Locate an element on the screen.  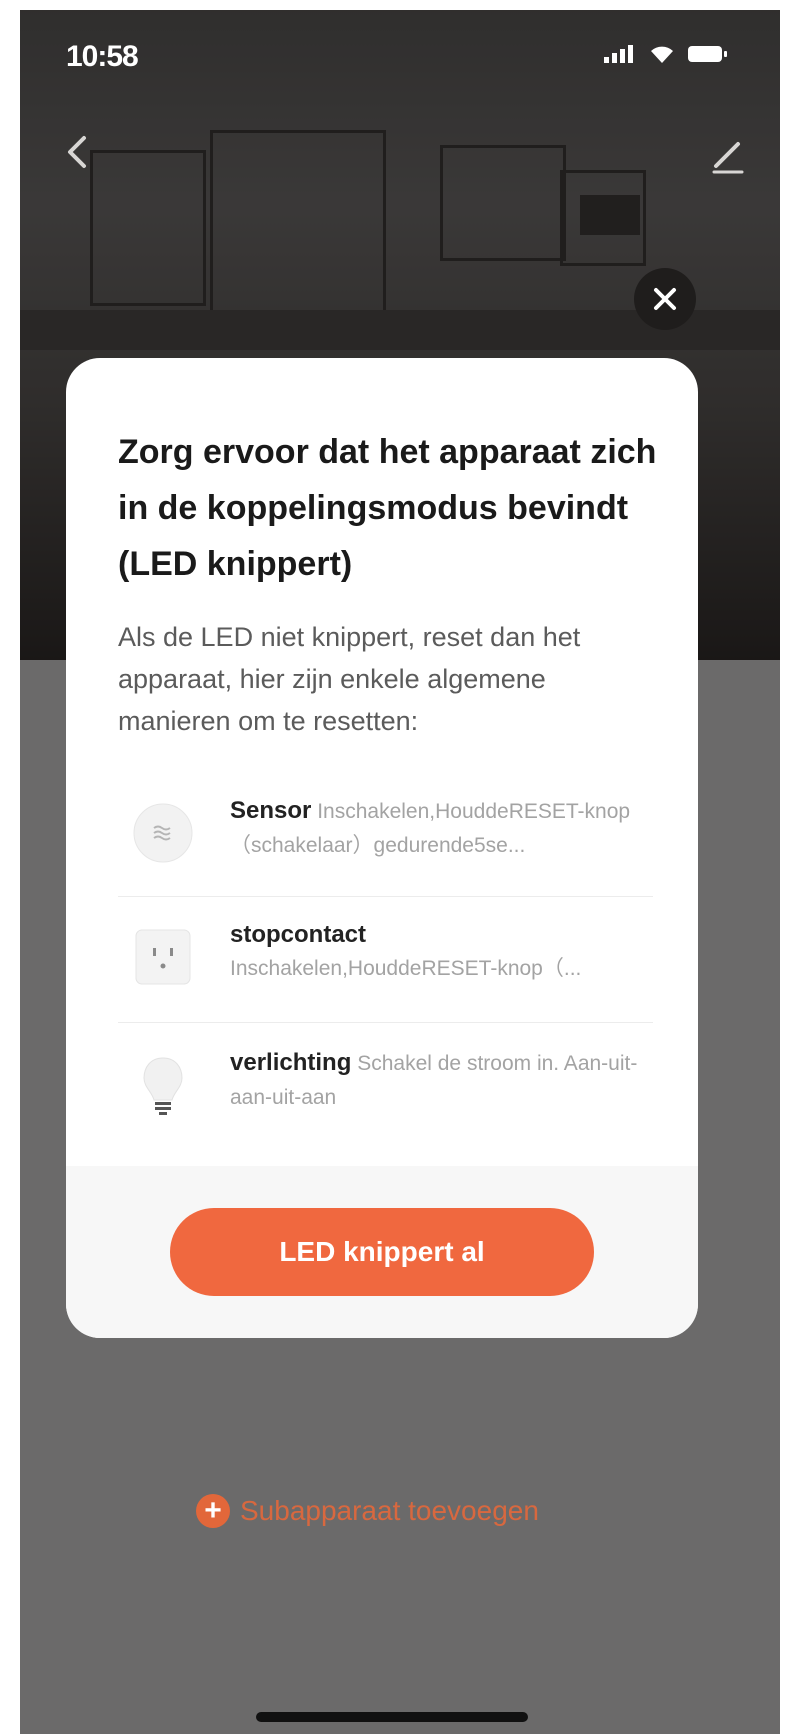
led-blinking-confirm-button: LED knippert al is located at coordinates (382, 1252).